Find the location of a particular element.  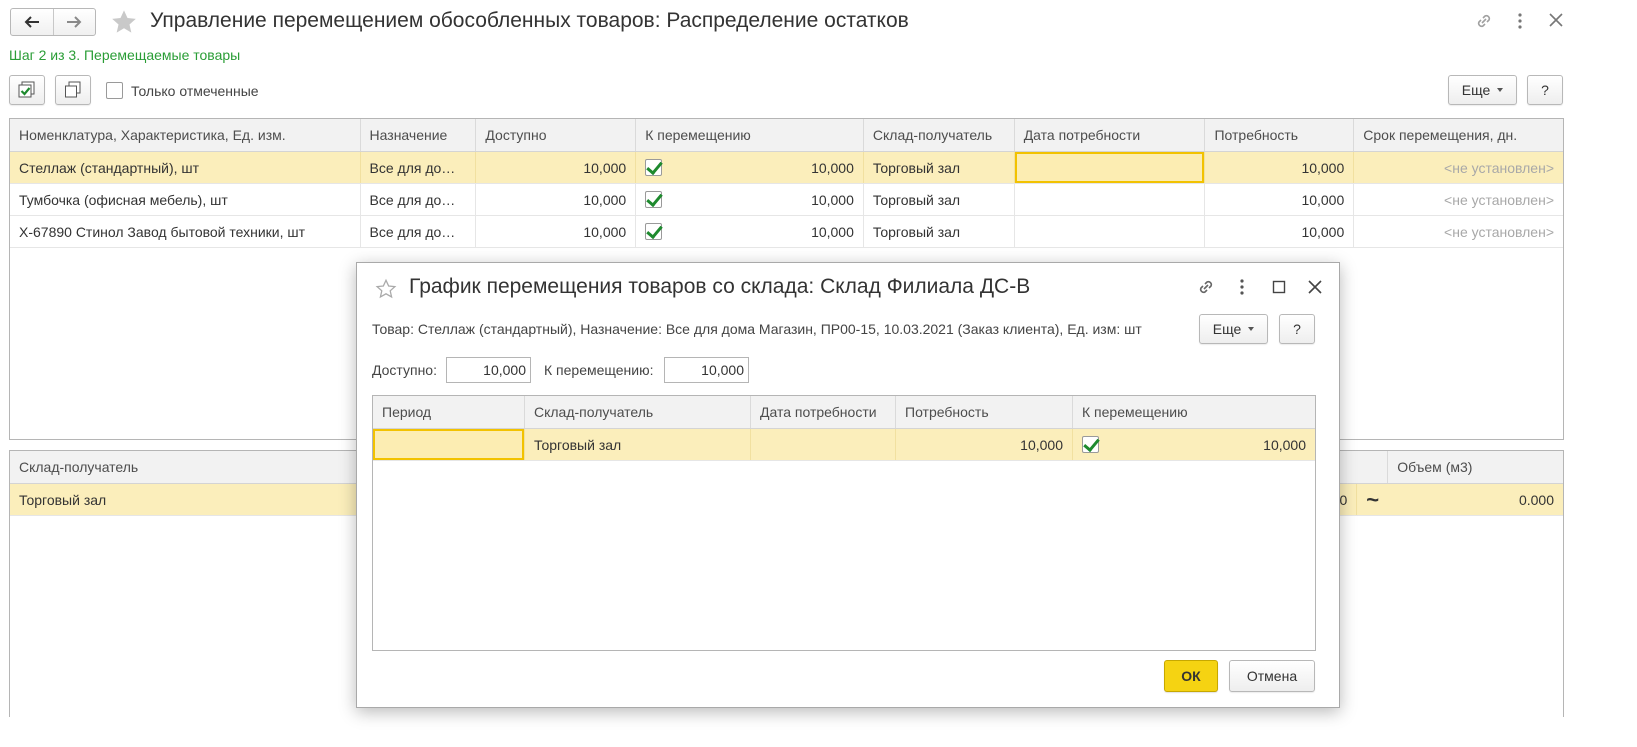

cancel-button: Отмена is located at coordinates (1272, 676).